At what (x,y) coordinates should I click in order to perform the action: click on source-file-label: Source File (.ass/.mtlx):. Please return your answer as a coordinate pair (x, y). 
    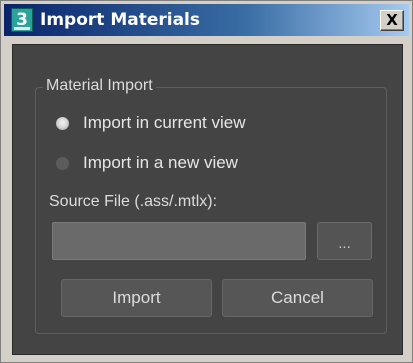
    Looking at the image, I should click on (133, 201).